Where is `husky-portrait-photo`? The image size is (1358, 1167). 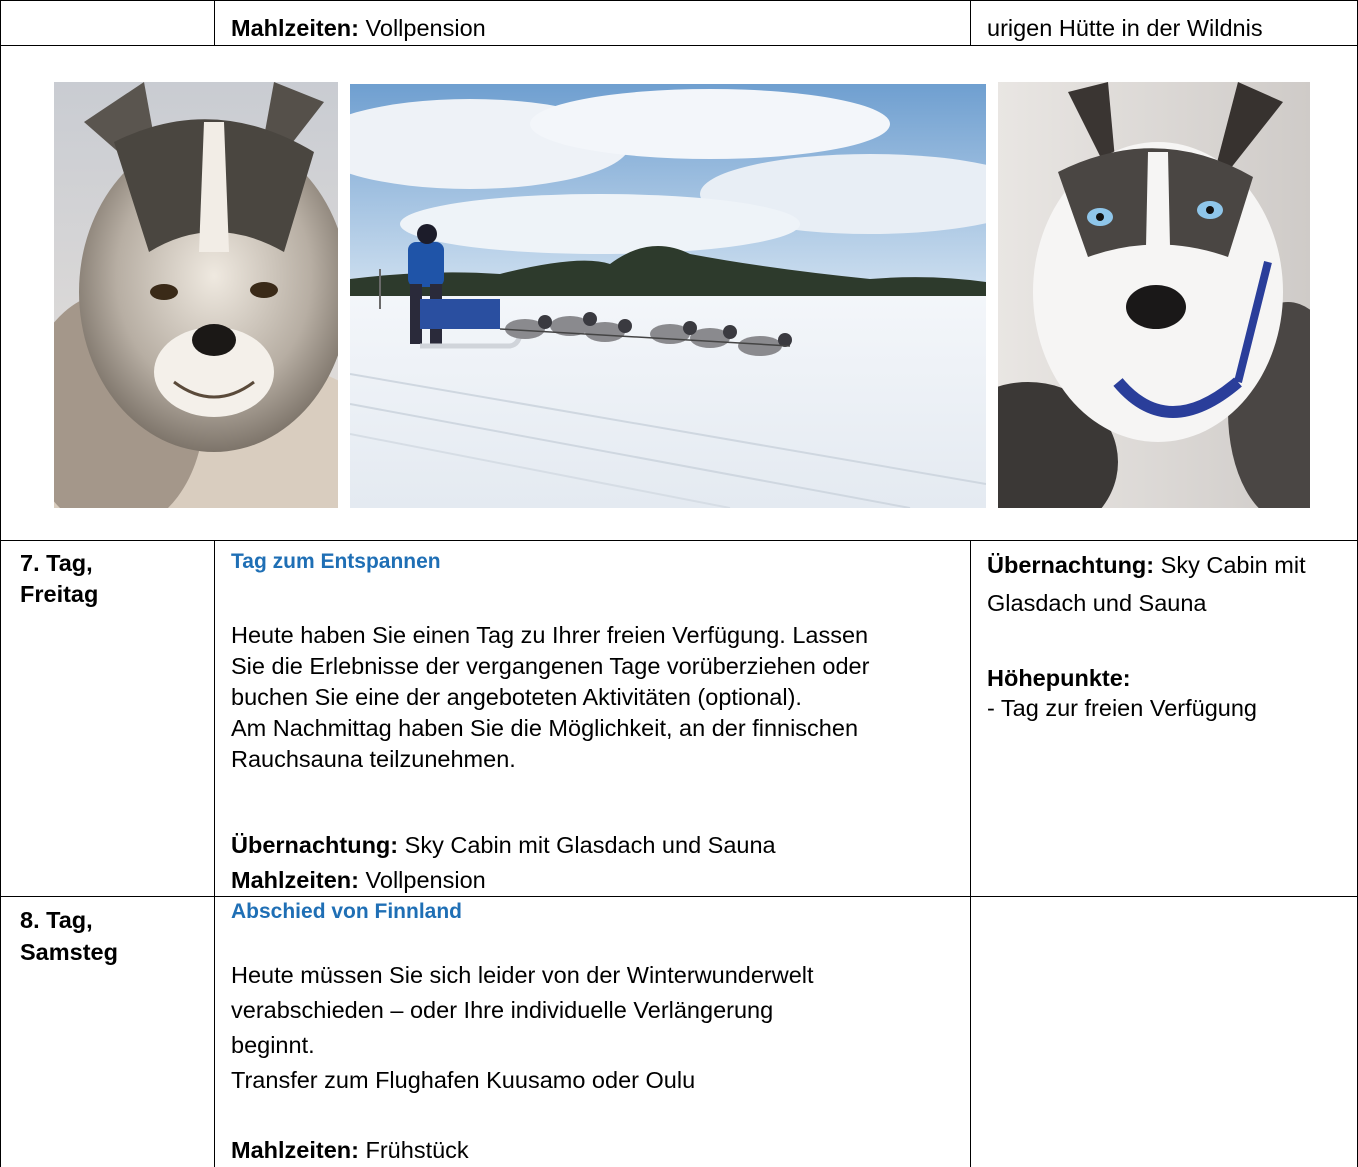 husky-portrait-photo is located at coordinates (196, 295).